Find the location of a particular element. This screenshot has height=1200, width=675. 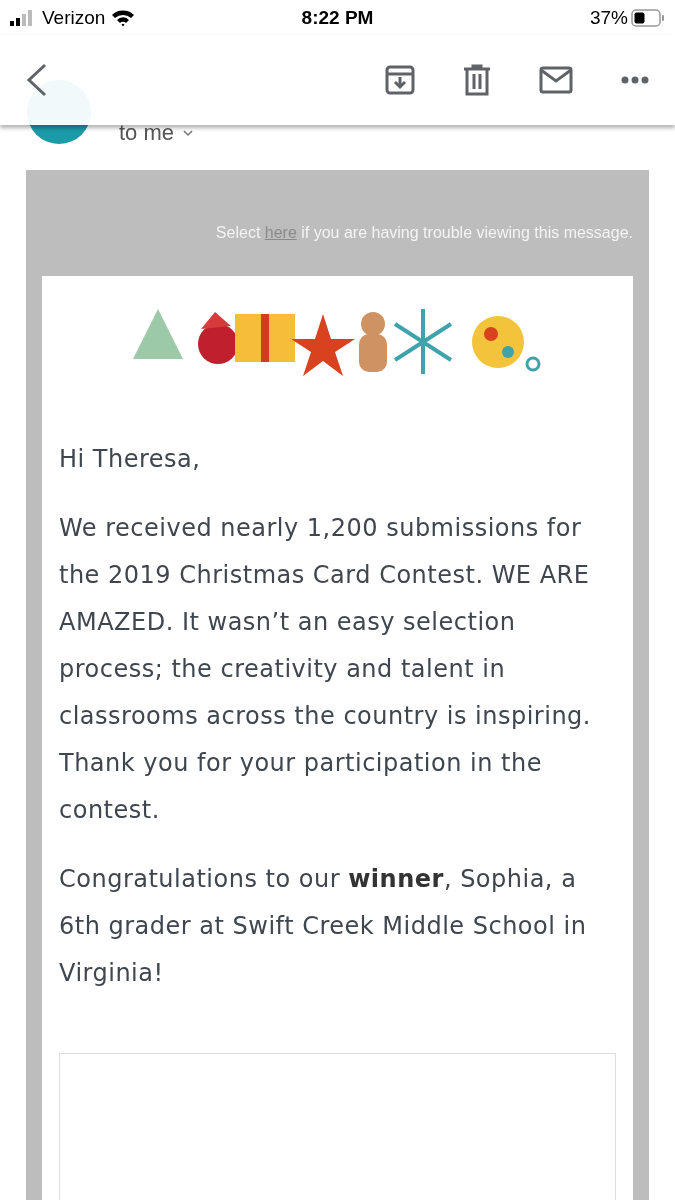

message-paragraph: Hi Theresa, is located at coordinates (130, 459).